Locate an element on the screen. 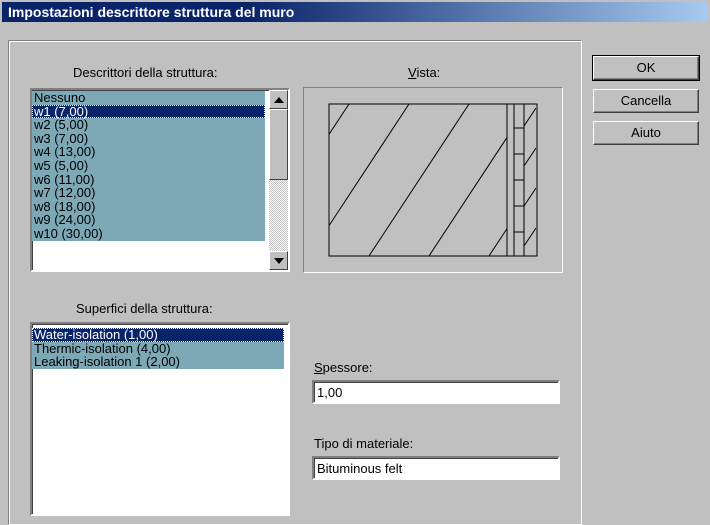  list-item: w4 (13,00) is located at coordinates (148, 152).